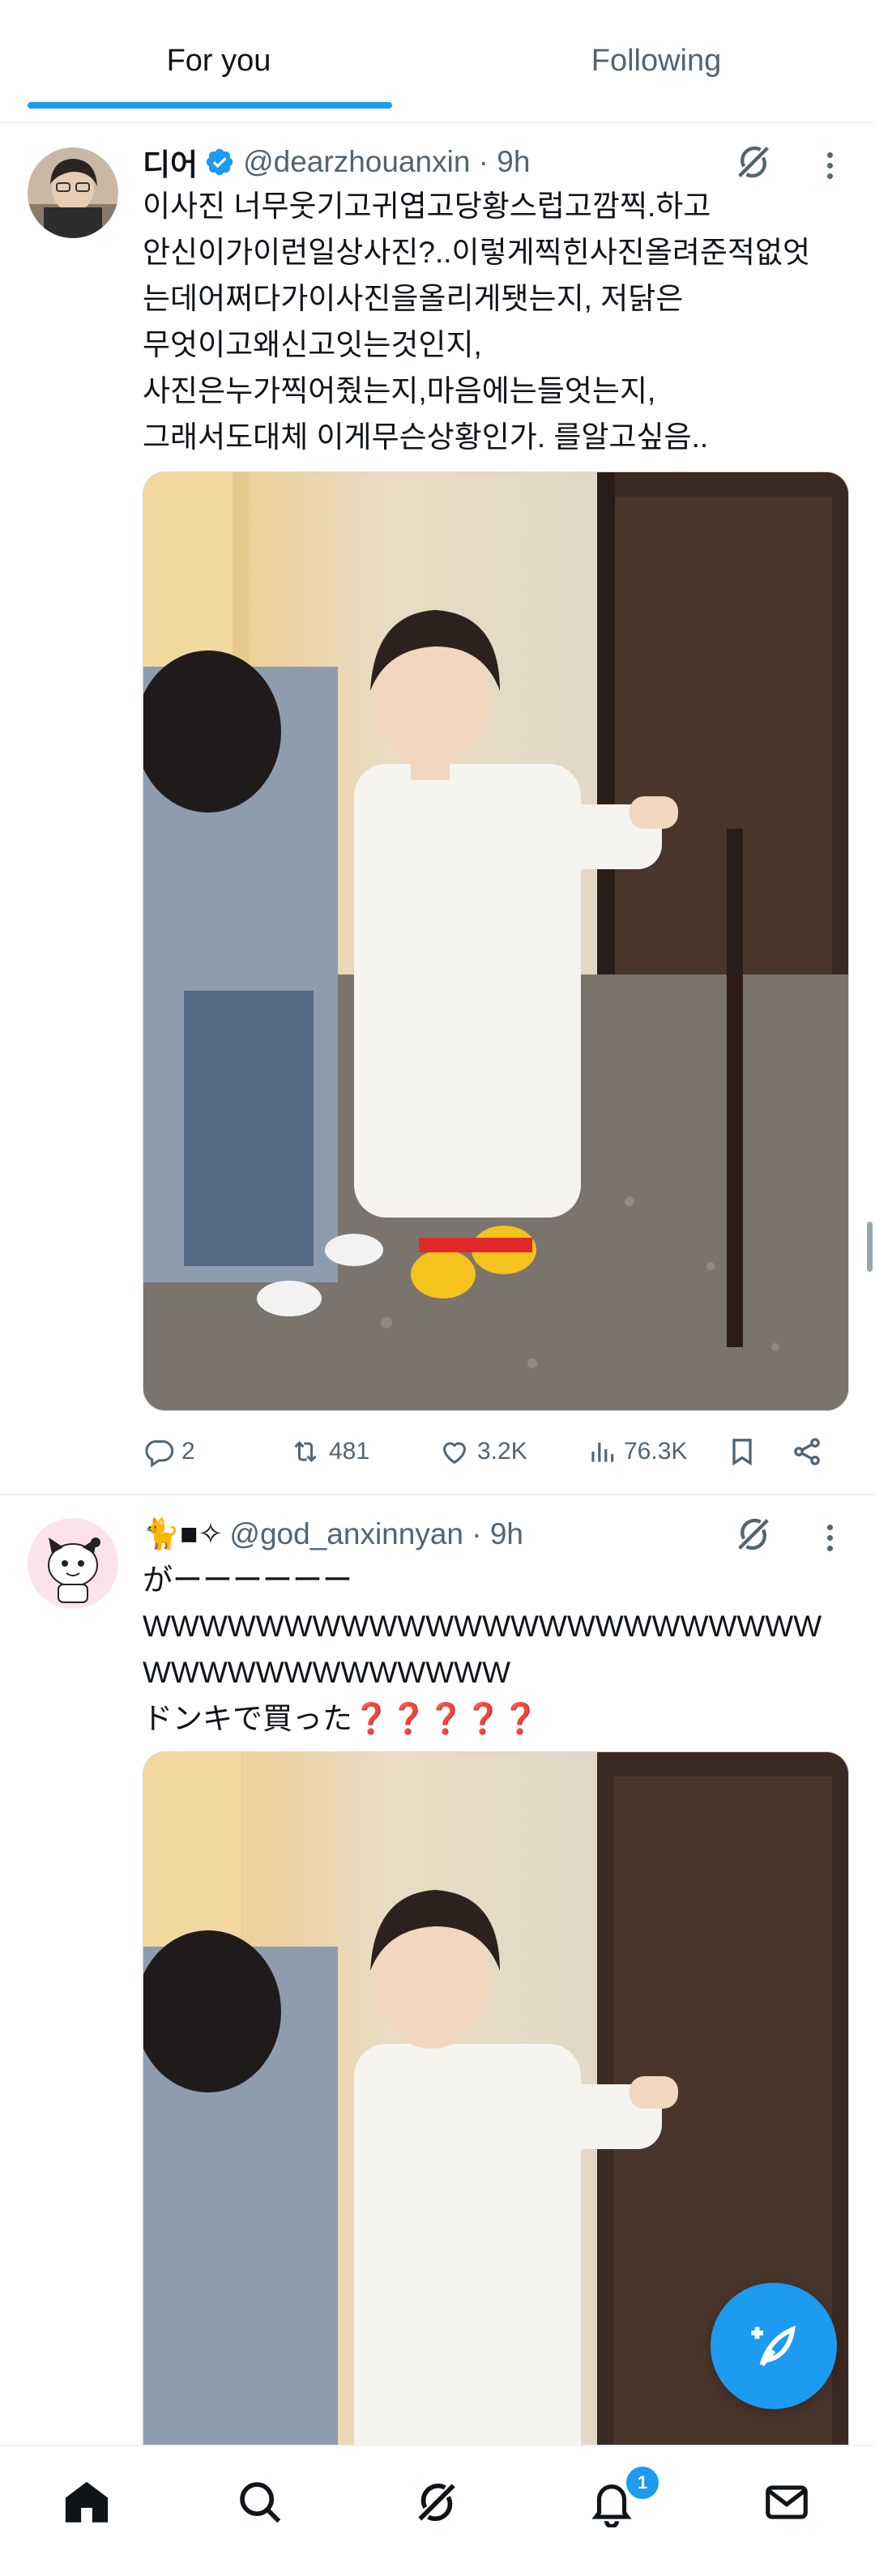 The image size is (875, 2576). I want to click on views-button: 76.3K, so click(637, 1451).